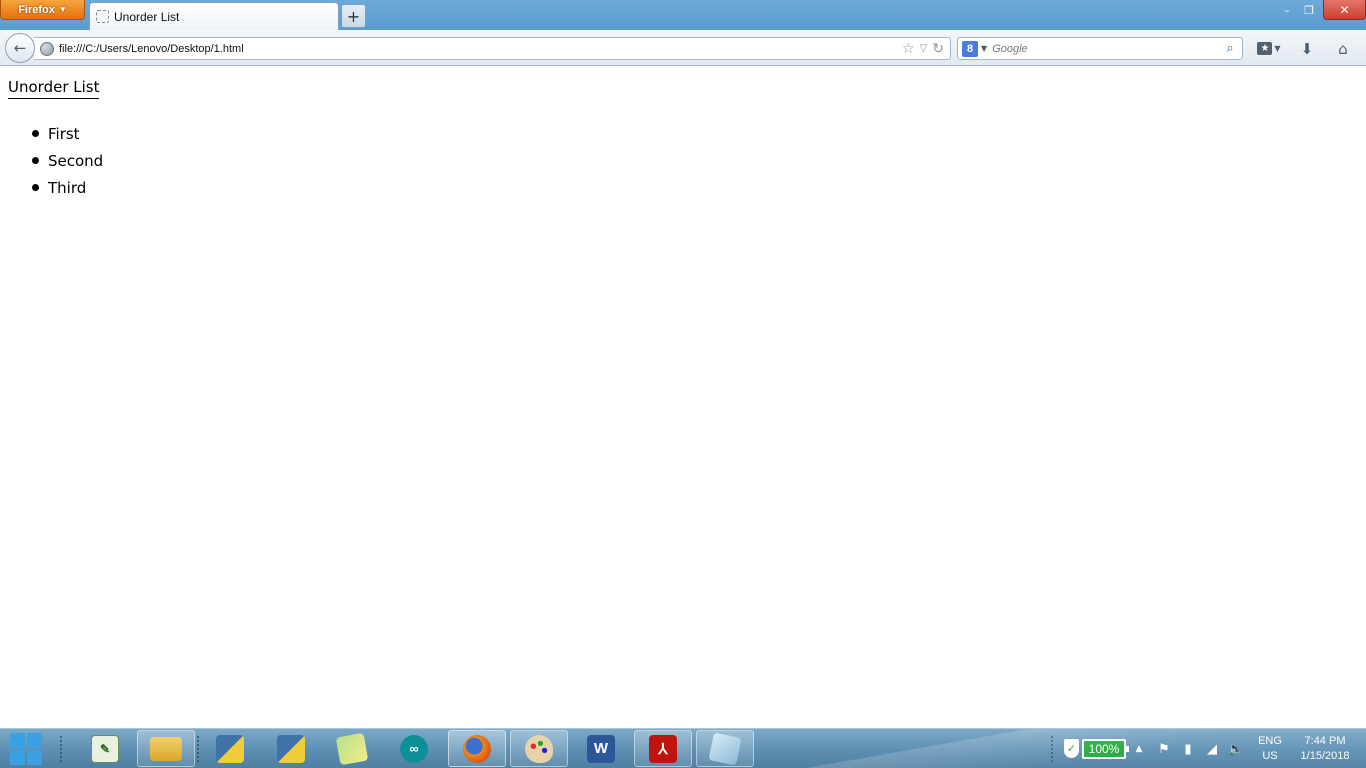  Describe the element at coordinates (908, 49) in the screenshot. I see `bookmark-star-icon: ☆` at that location.